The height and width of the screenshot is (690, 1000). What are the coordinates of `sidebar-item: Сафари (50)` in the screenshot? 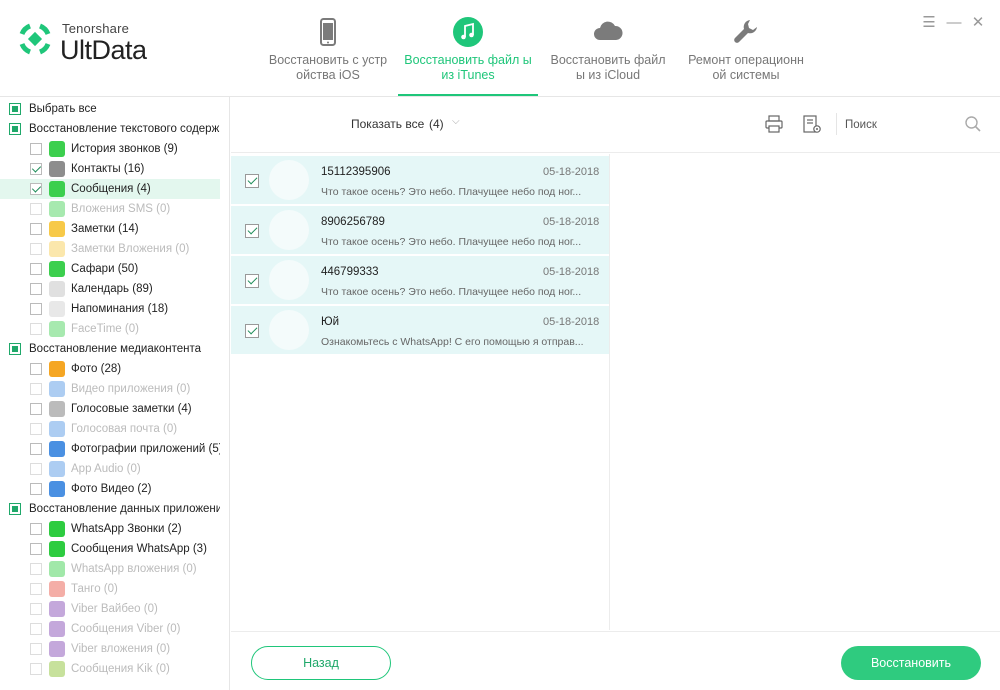 It's located at (110, 269).